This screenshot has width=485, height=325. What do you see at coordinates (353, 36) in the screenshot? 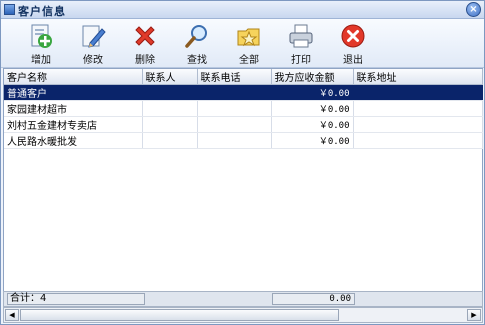
I see `exit-icon` at bounding box center [353, 36].